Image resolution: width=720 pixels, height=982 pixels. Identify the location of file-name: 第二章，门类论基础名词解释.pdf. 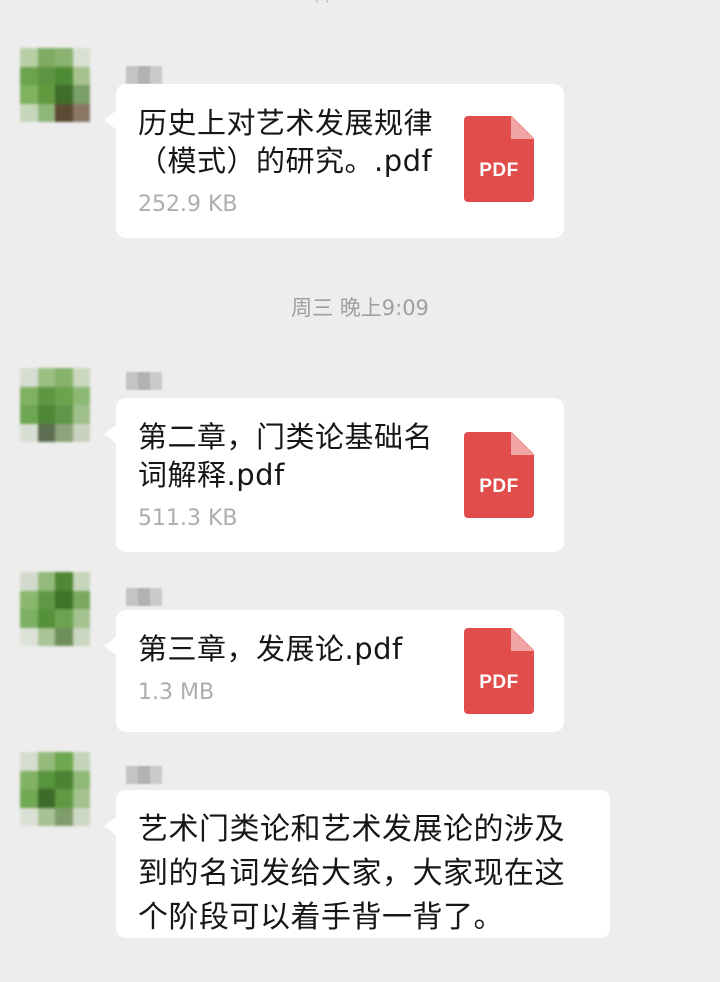
(286, 456).